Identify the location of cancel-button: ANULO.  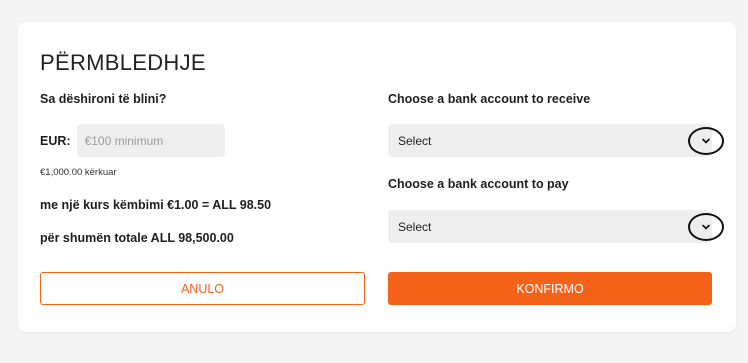
(202, 288).